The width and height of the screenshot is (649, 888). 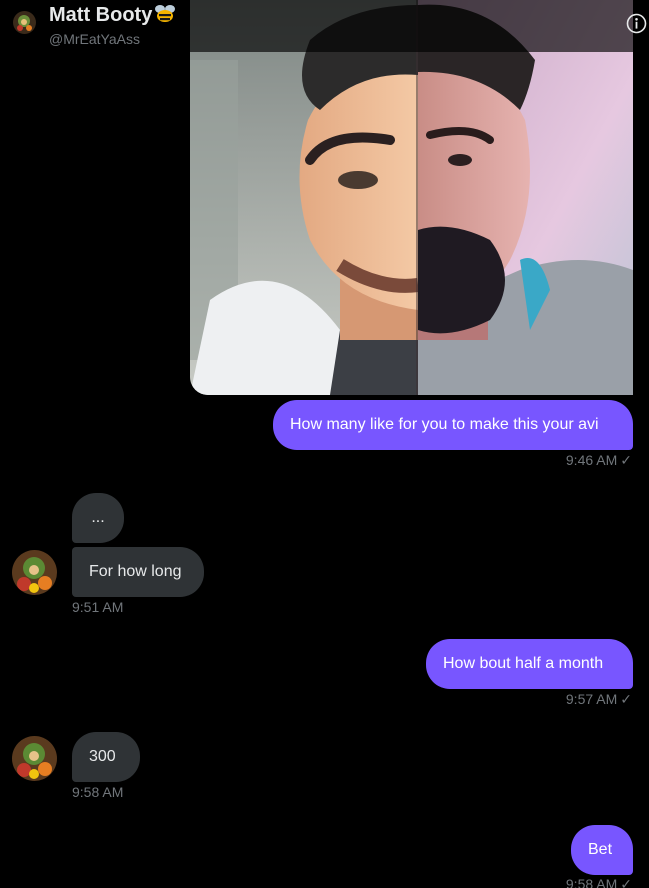 What do you see at coordinates (602, 850) in the screenshot?
I see `sent-message-bubble: Bet` at bounding box center [602, 850].